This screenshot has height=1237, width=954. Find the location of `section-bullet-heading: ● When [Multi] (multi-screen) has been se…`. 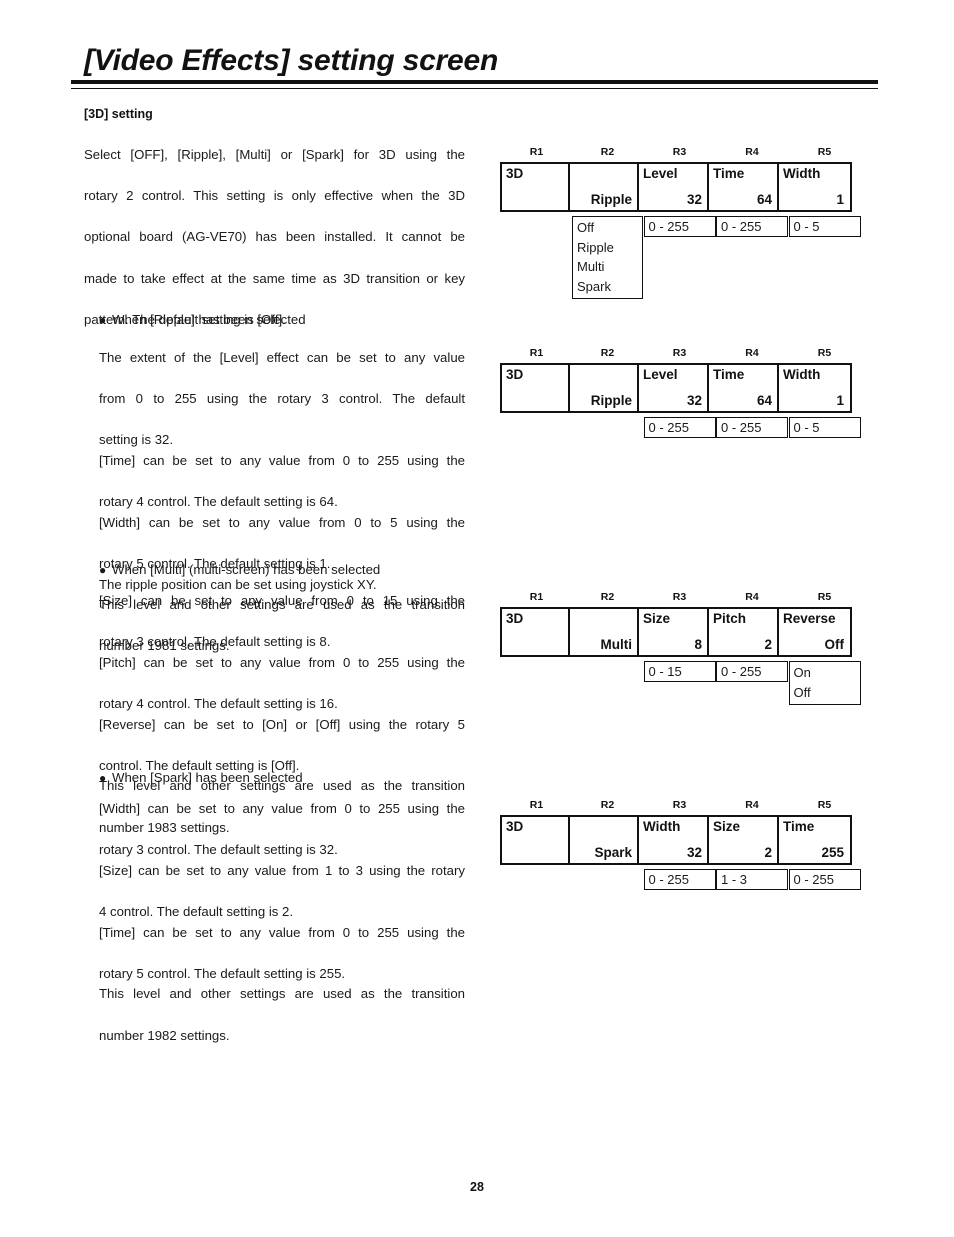

section-bullet-heading: ● When [Multi] (multi-screen) has been se… is located at coordinates (289, 570).